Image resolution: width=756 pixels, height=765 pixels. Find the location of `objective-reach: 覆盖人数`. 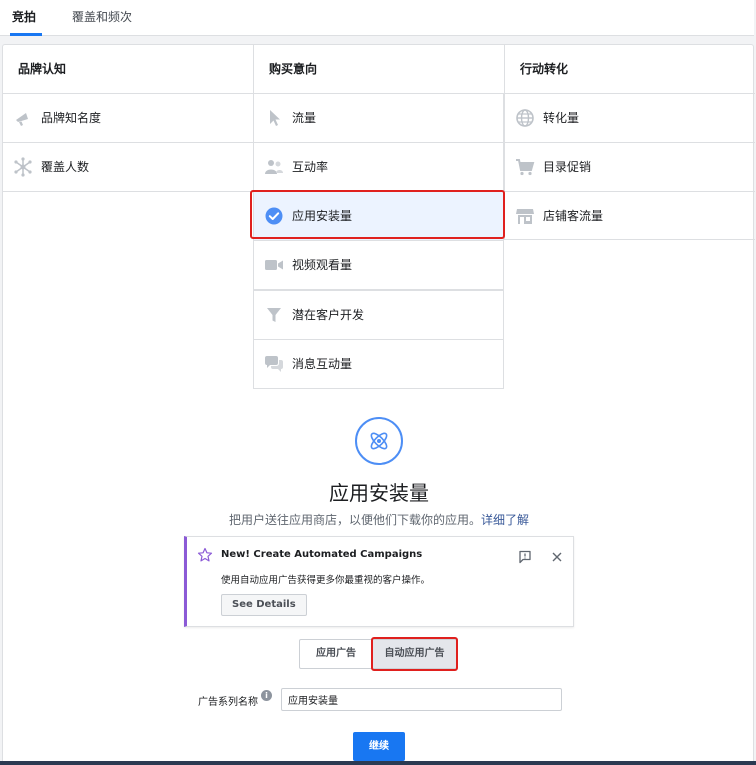

objective-reach: 覆盖人数 is located at coordinates (128, 167).